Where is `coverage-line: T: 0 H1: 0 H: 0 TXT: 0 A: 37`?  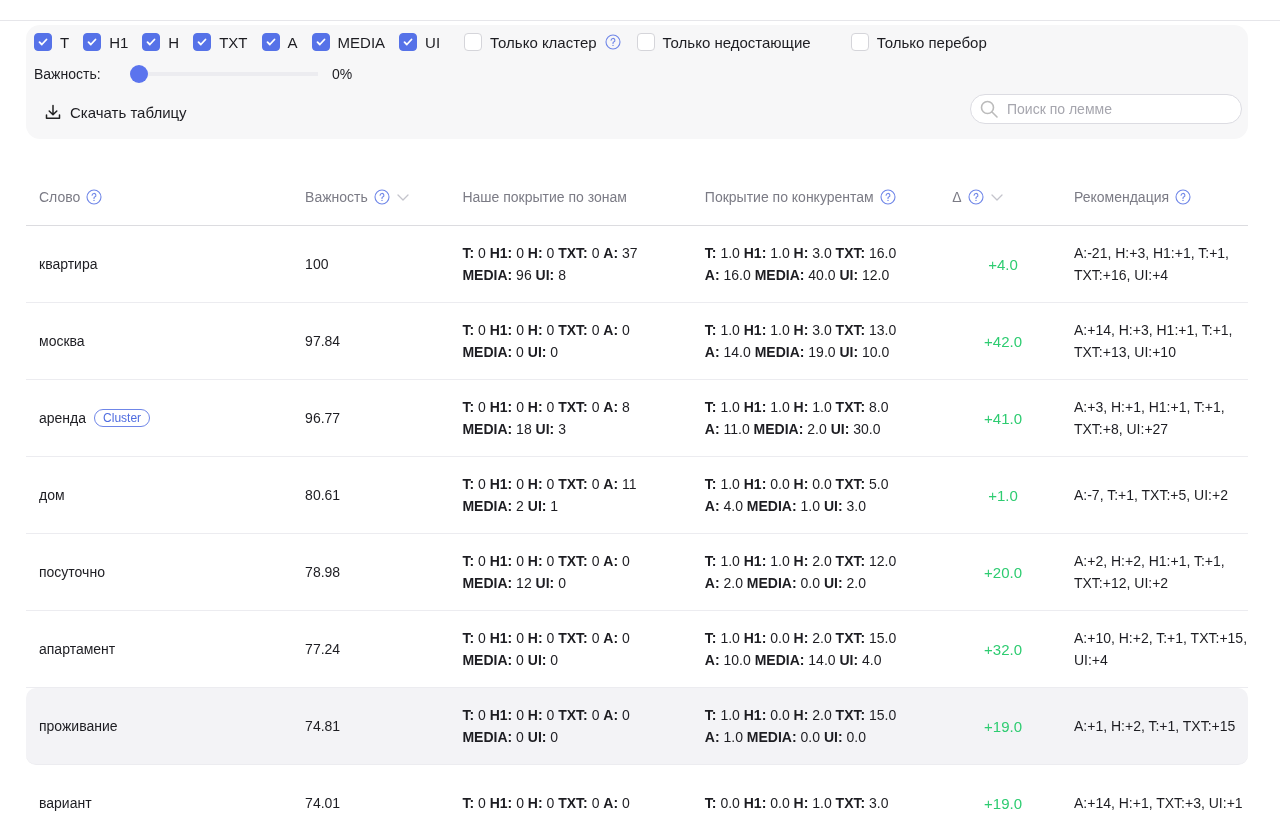
coverage-line: T: 0 H1: 0 H: 0 TXT: 0 A: 37 is located at coordinates (550, 253).